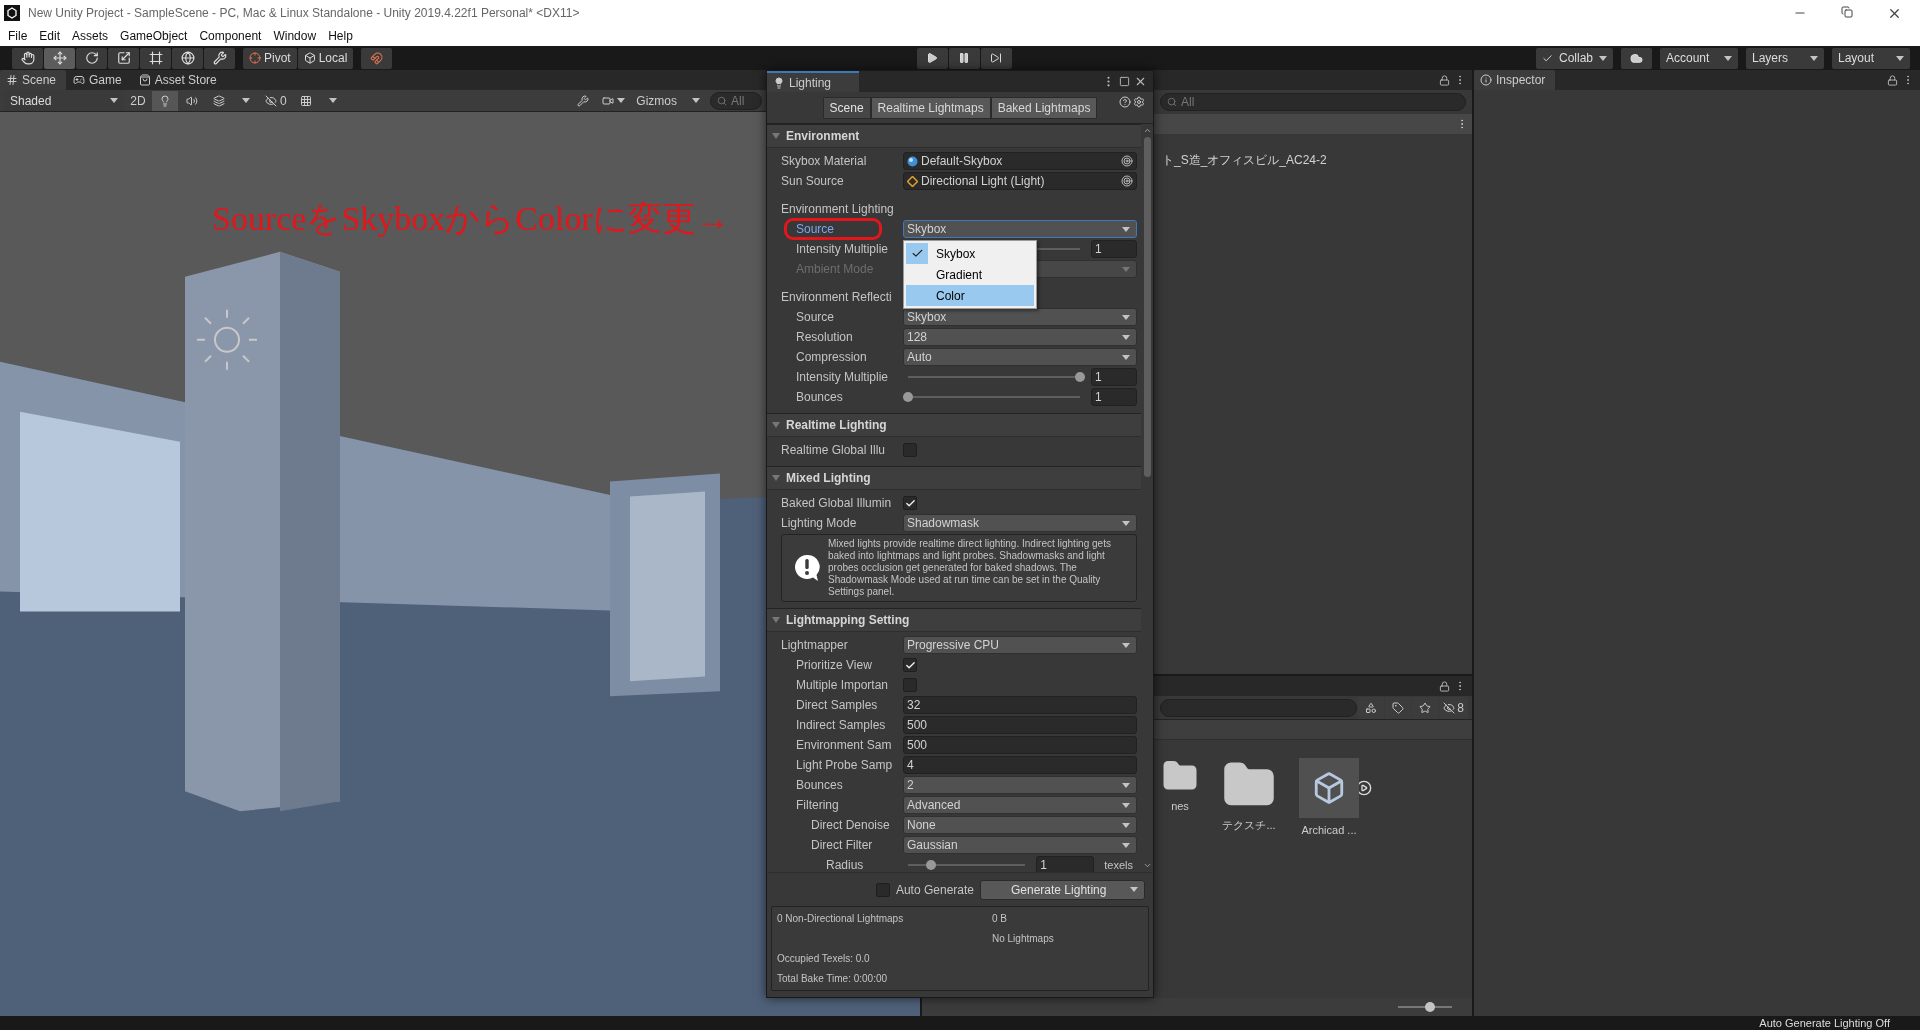  What do you see at coordinates (1000, 918) in the screenshot?
I see `stat-text: 0 B` at bounding box center [1000, 918].